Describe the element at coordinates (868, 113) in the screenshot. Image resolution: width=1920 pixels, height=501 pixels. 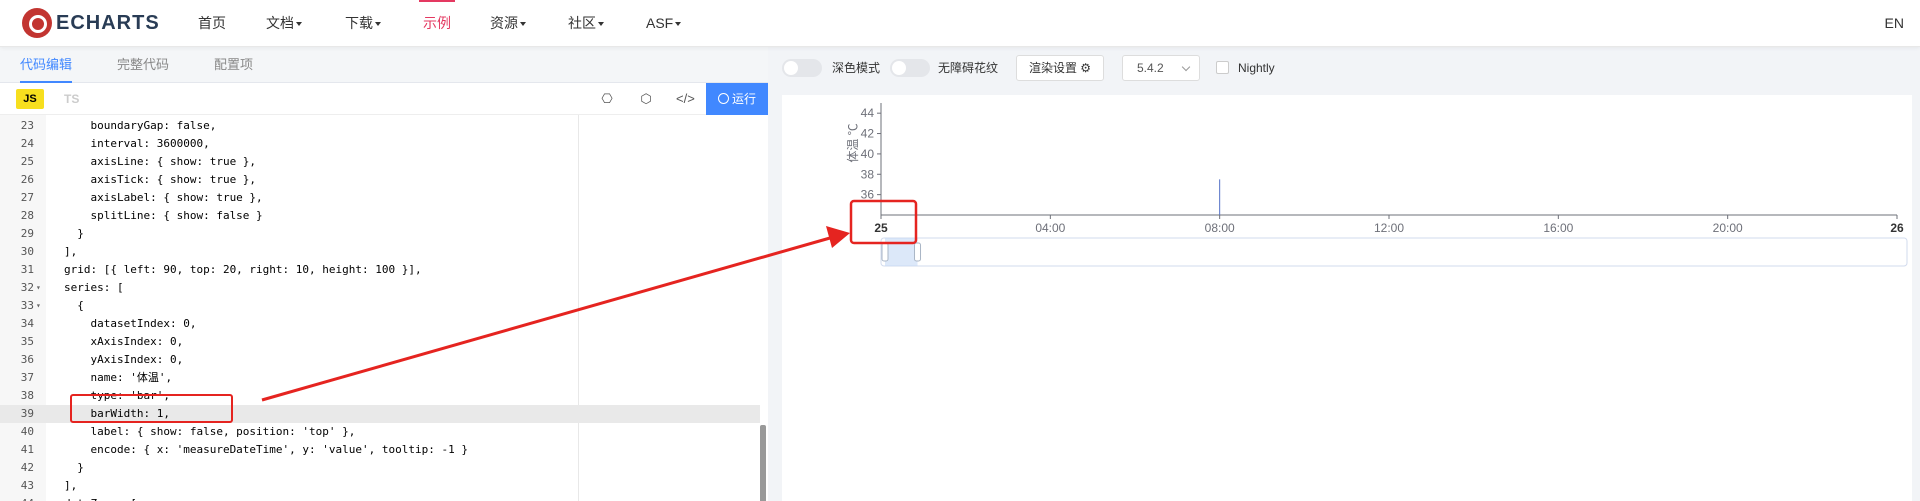
I see `y-tick-label: 44` at that location.